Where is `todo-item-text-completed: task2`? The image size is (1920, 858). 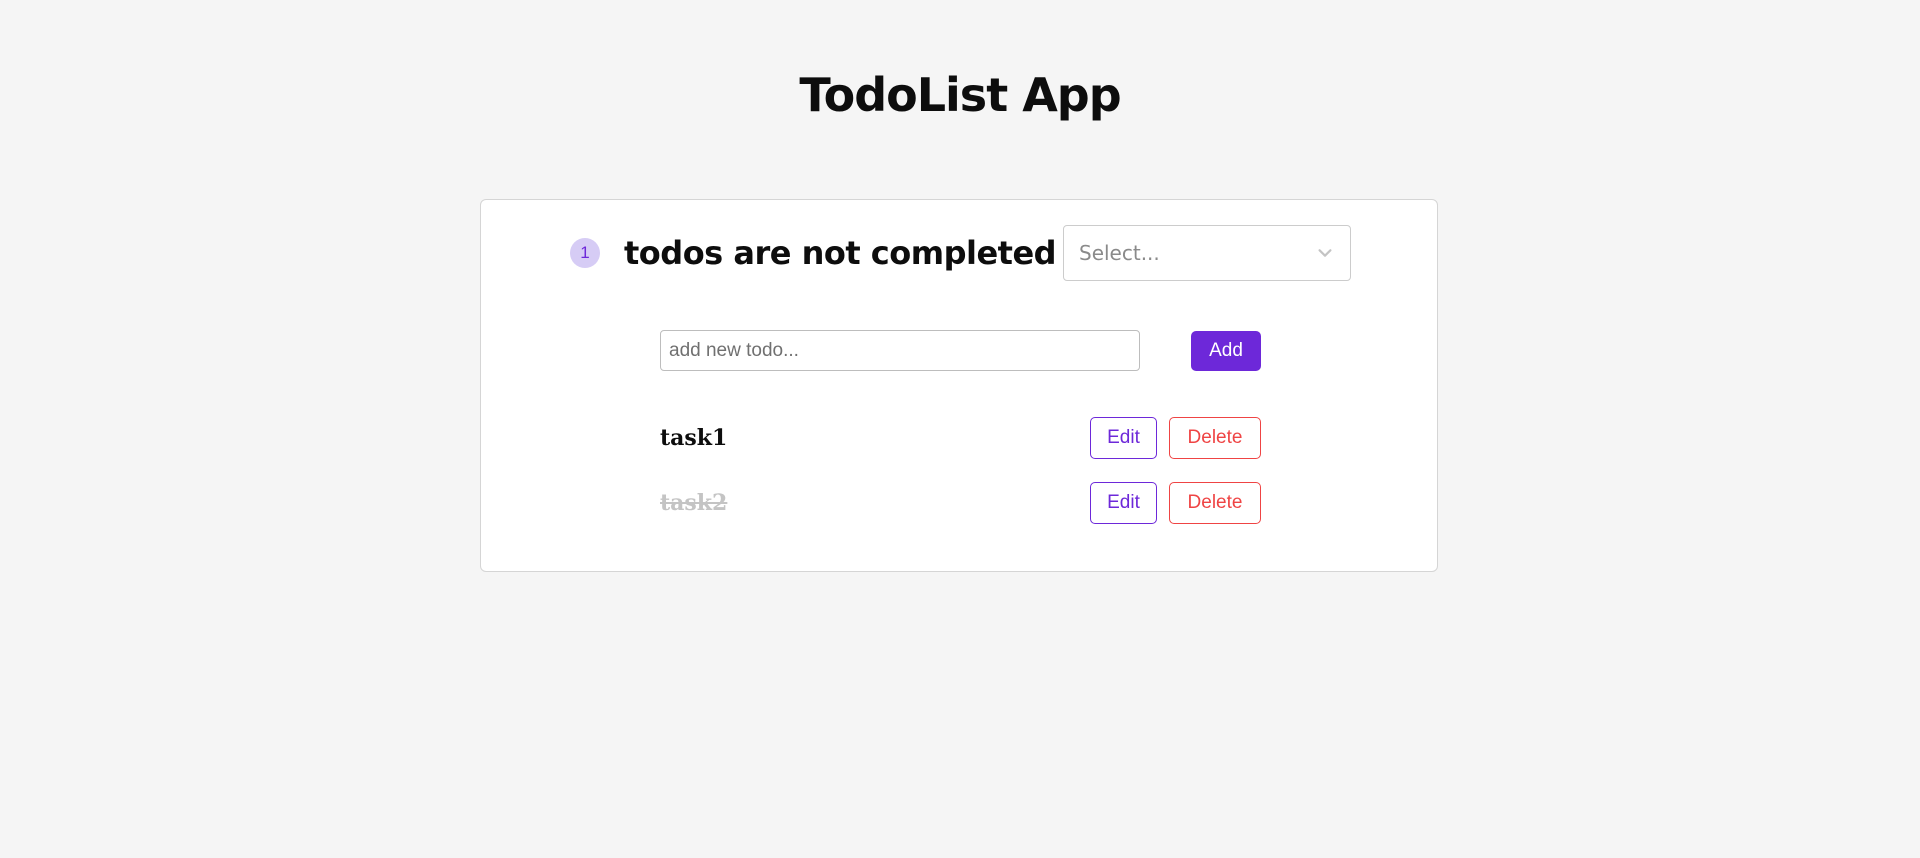
todo-item-text-completed: task2 is located at coordinates (693, 503).